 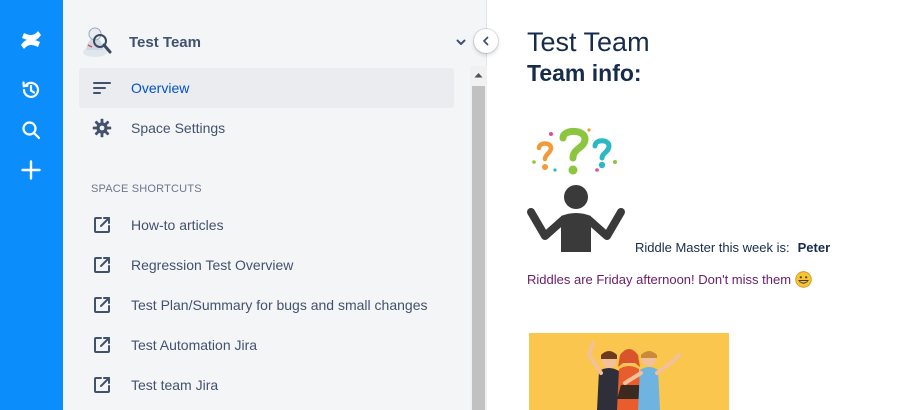 What do you see at coordinates (803, 279) in the screenshot?
I see `grinning-emoji-icon` at bounding box center [803, 279].